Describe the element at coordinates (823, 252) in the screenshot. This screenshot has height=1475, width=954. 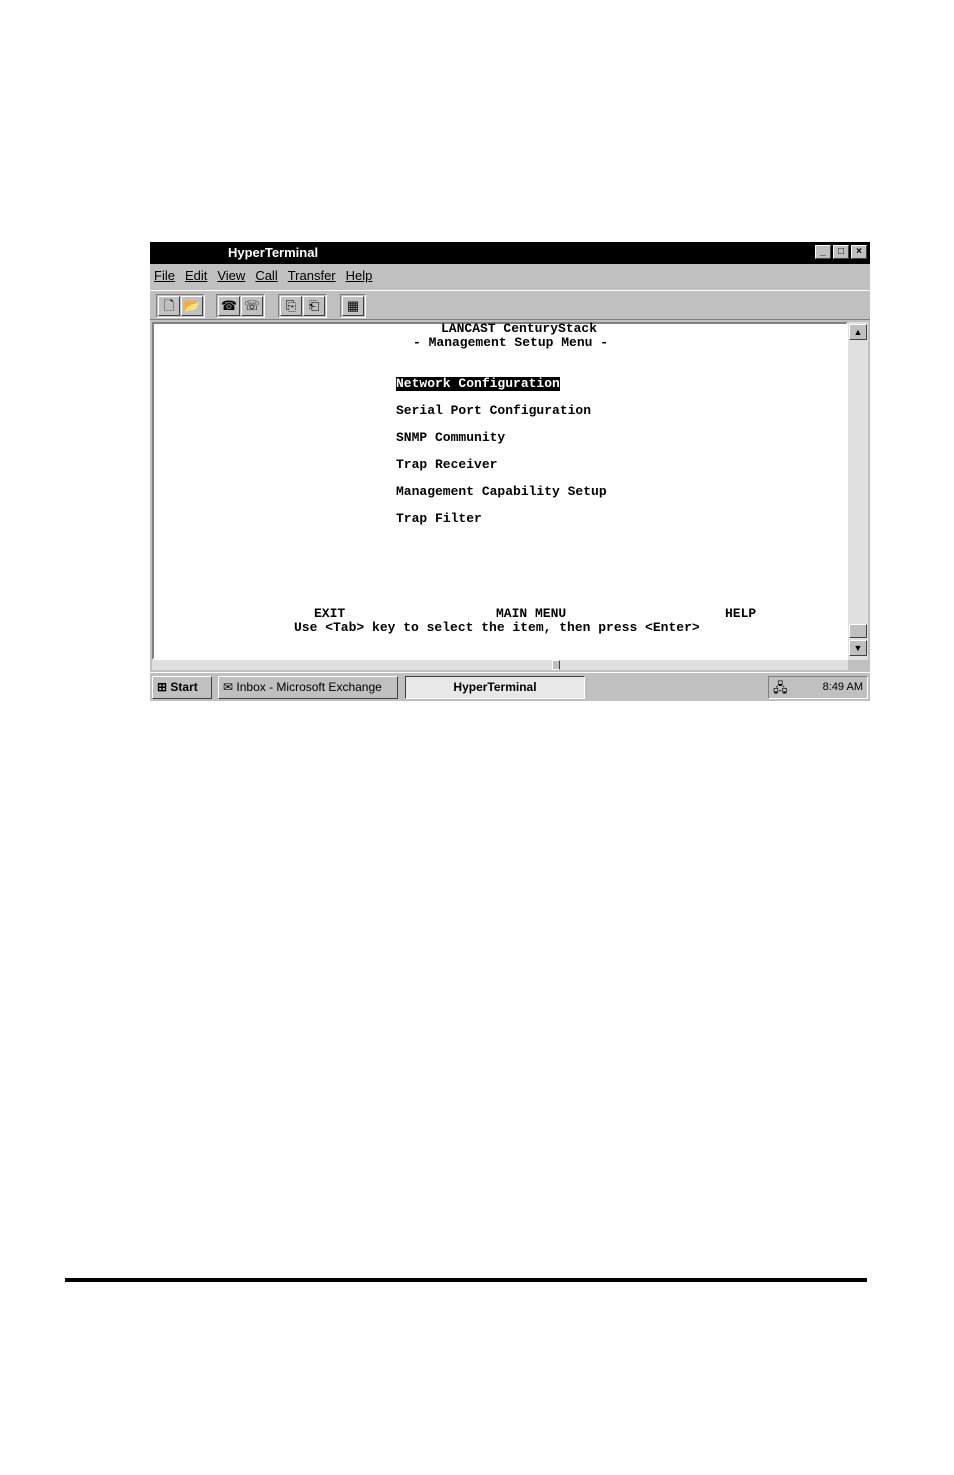
I see `minimize-button: _` at that location.